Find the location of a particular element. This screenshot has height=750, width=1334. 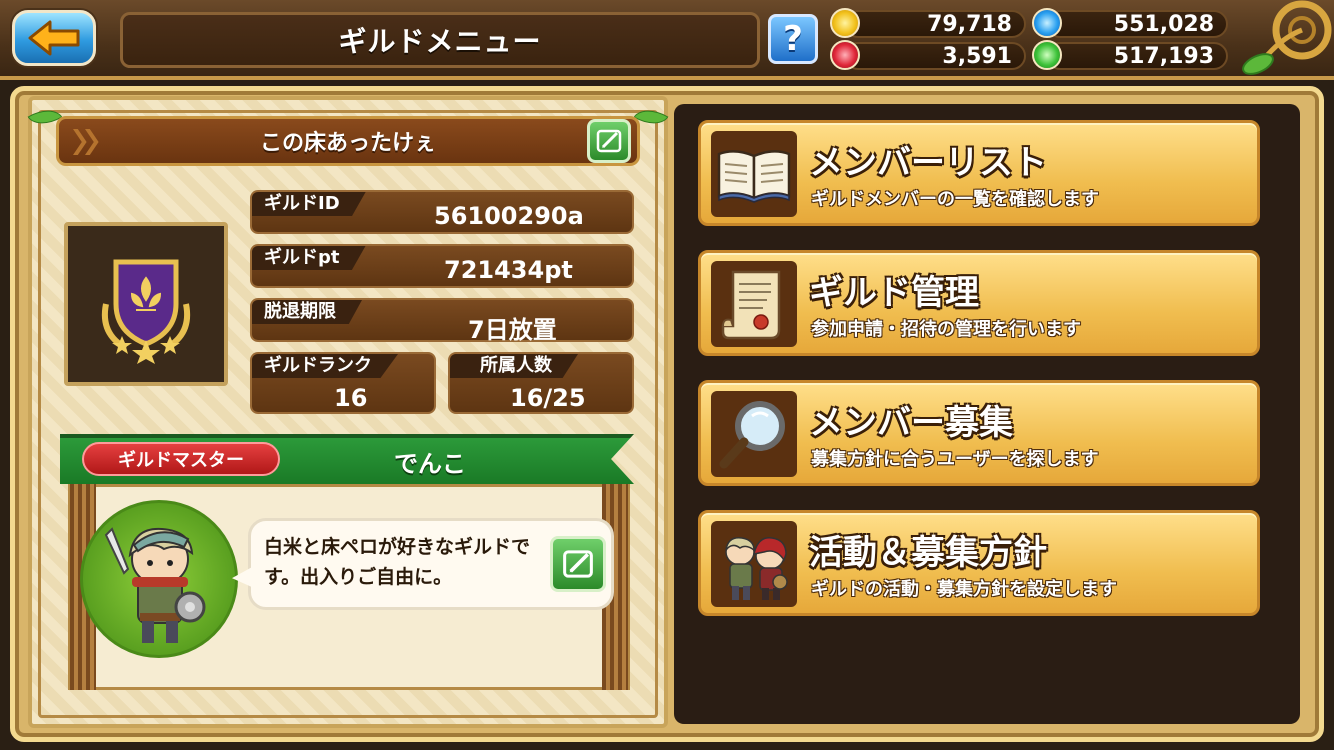

guild-master-message: 白米と床ペロが好きなギルドです。出入りご自由に。 is located at coordinates (397, 562).